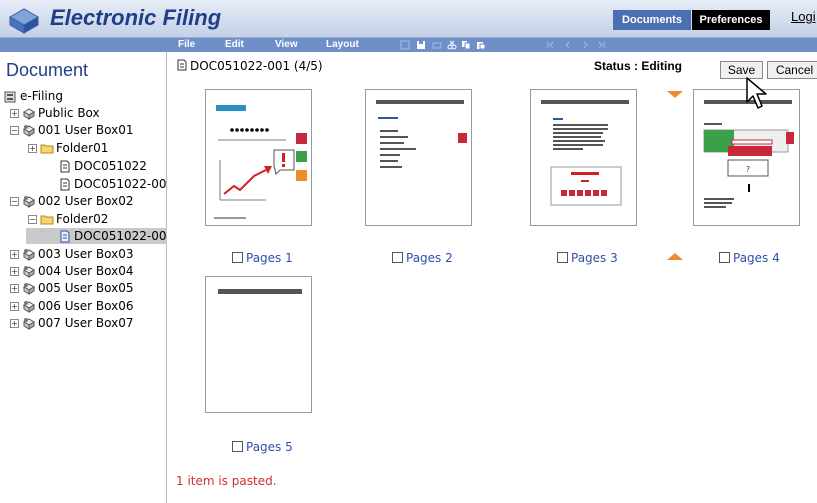 The image size is (817, 503). I want to click on tree-item-user-box05: +005 User Box05, so click(71, 288).